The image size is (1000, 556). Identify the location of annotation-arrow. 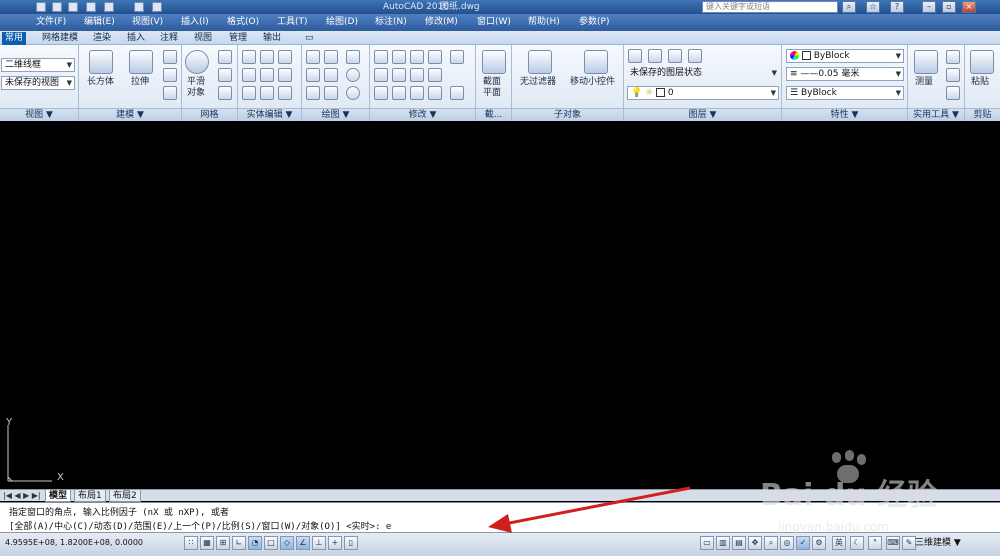
(589, 509).